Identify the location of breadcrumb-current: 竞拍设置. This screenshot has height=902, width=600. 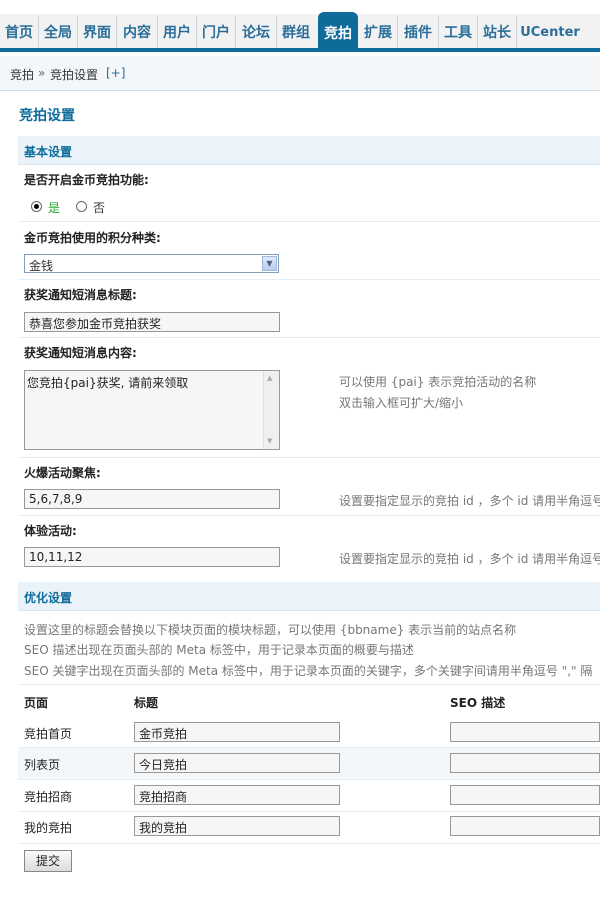
(74, 75).